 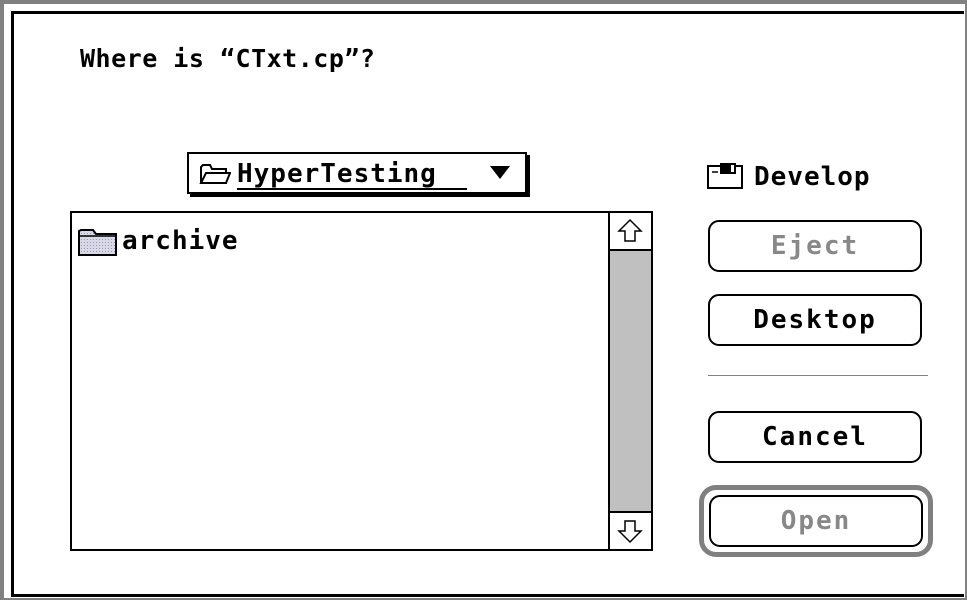 What do you see at coordinates (341, 243) in the screenshot?
I see `list-item: archive` at bounding box center [341, 243].